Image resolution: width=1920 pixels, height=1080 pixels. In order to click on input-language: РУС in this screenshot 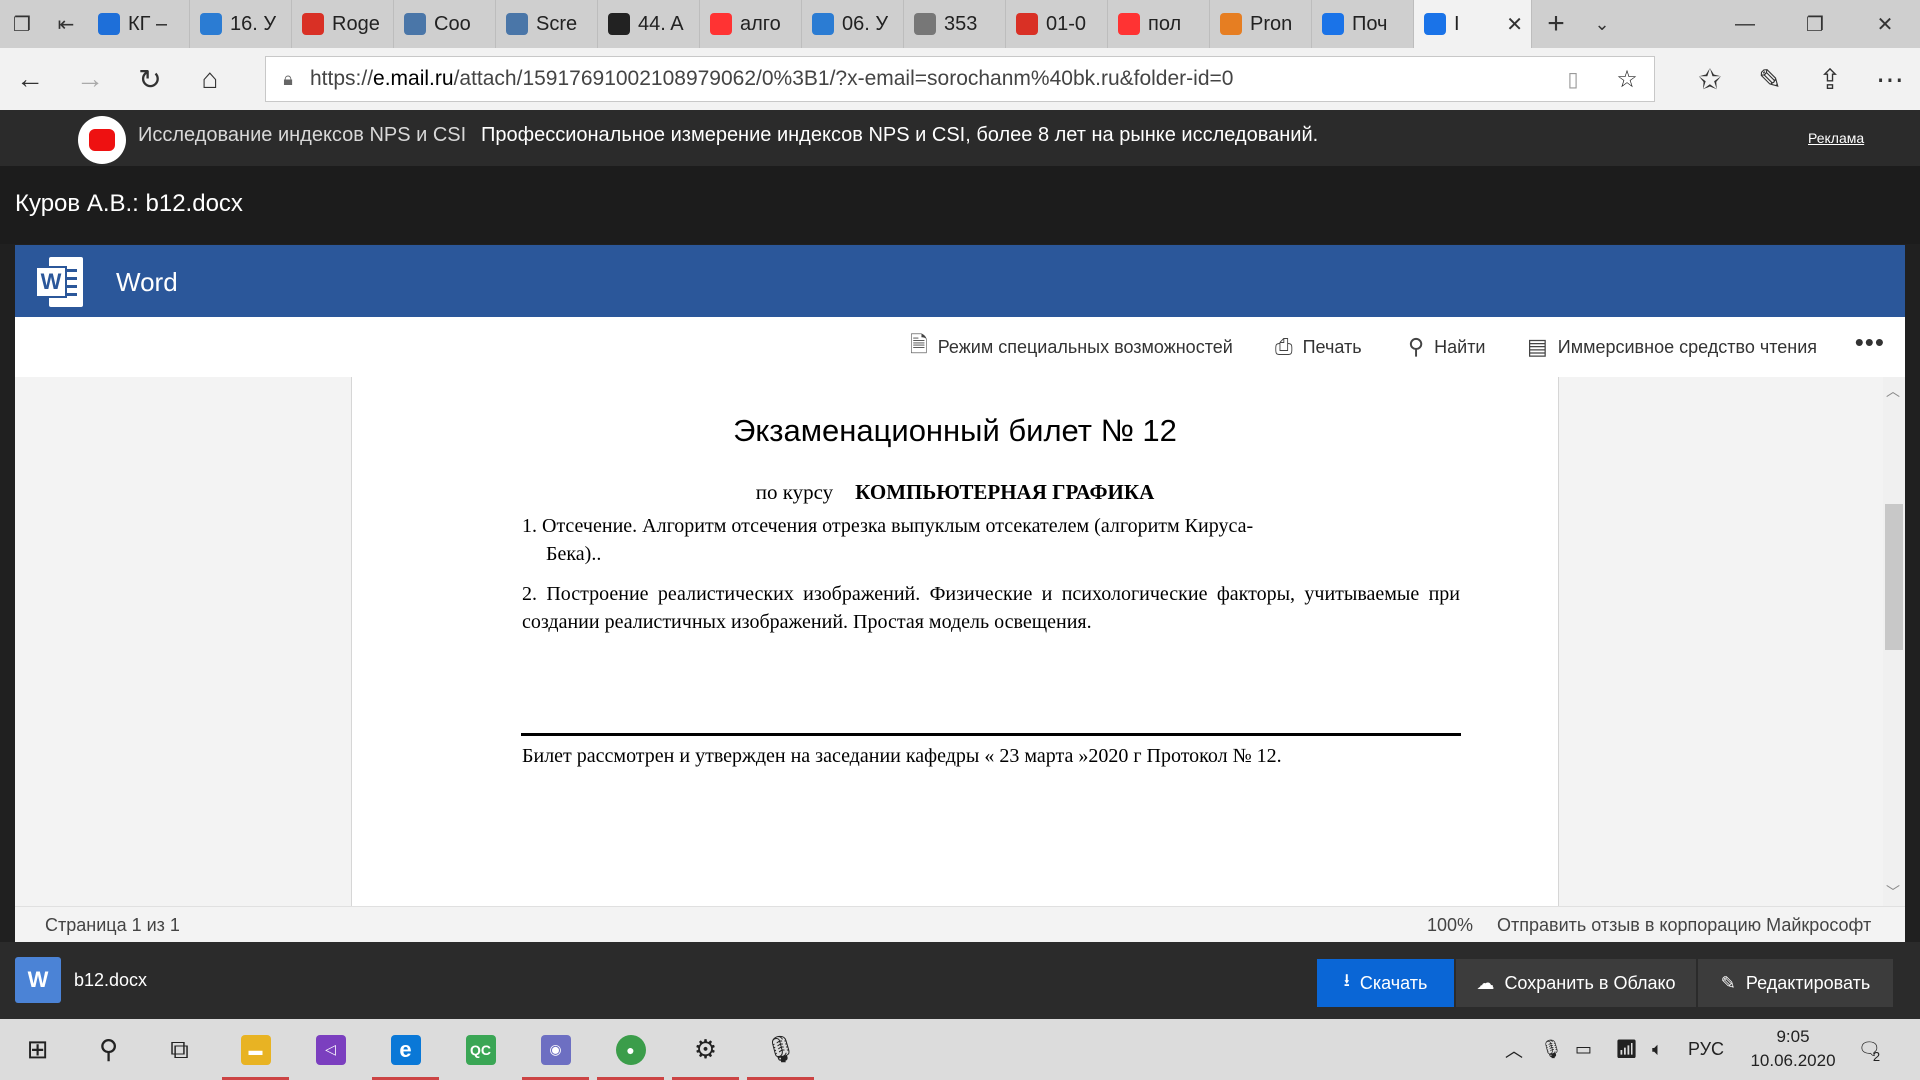, I will do `click(1706, 1049)`.